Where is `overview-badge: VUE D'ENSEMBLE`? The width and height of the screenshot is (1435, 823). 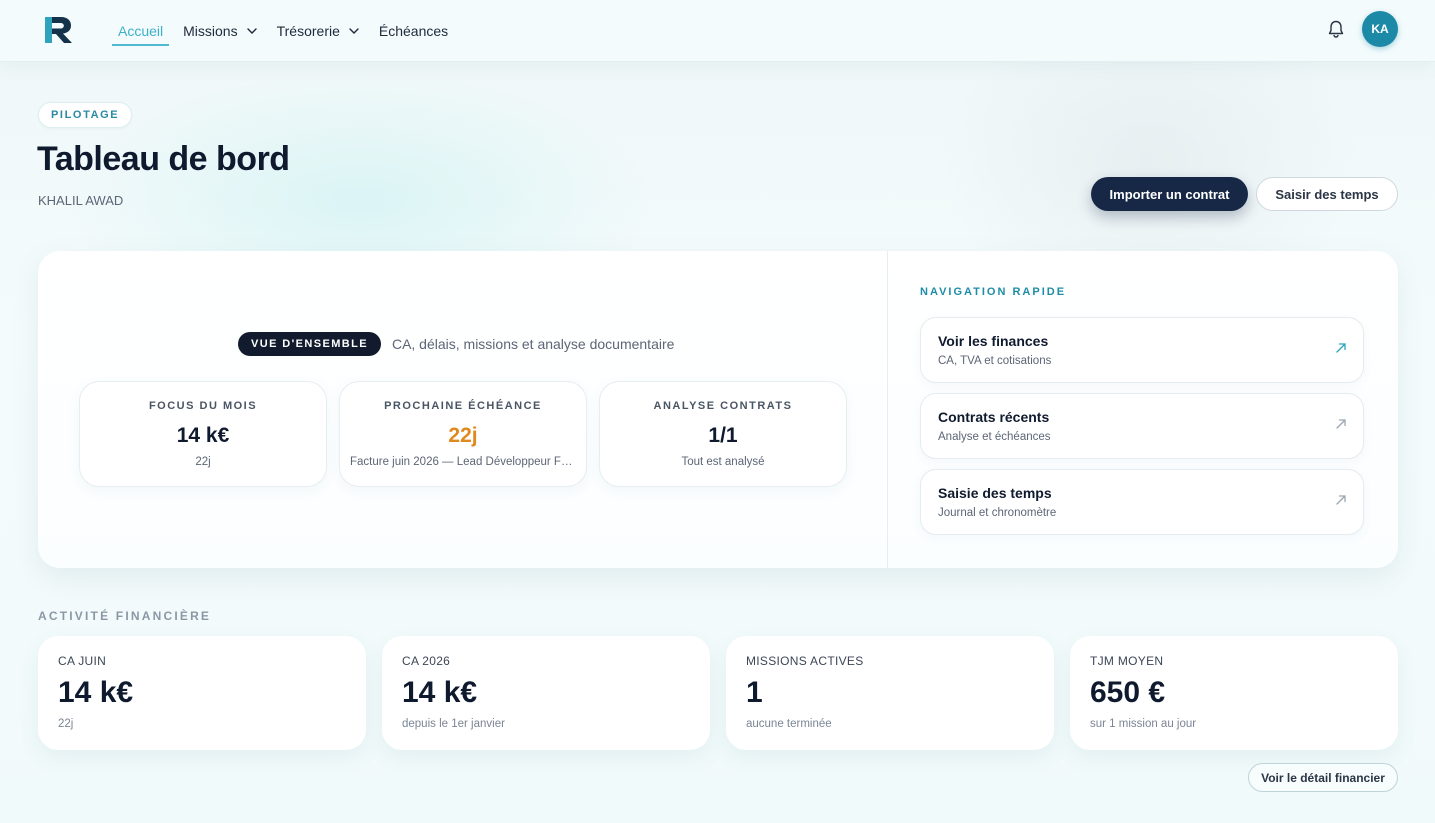 overview-badge: VUE D'ENSEMBLE is located at coordinates (309, 344).